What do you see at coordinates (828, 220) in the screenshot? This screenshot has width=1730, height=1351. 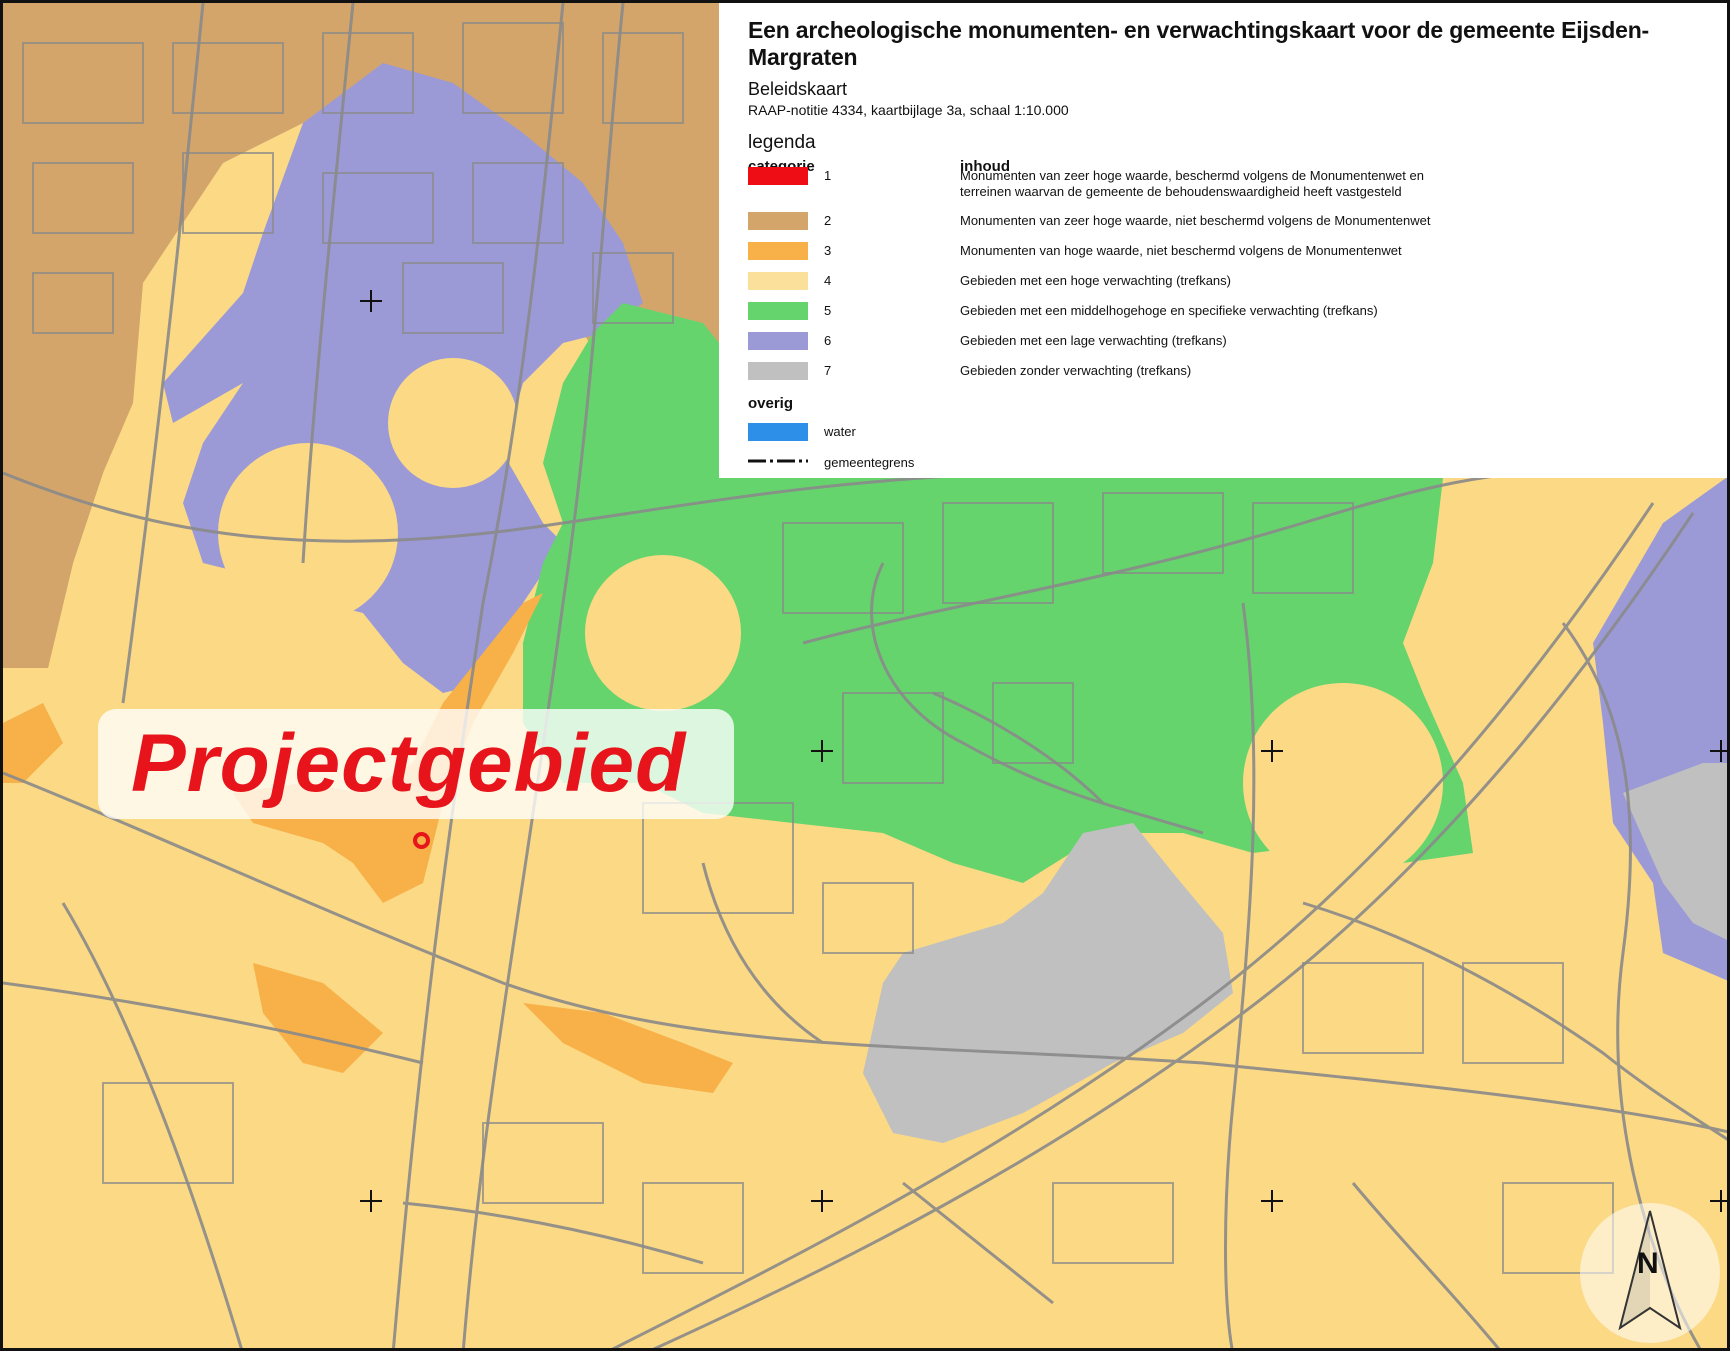 I see `category-number: 2` at bounding box center [828, 220].